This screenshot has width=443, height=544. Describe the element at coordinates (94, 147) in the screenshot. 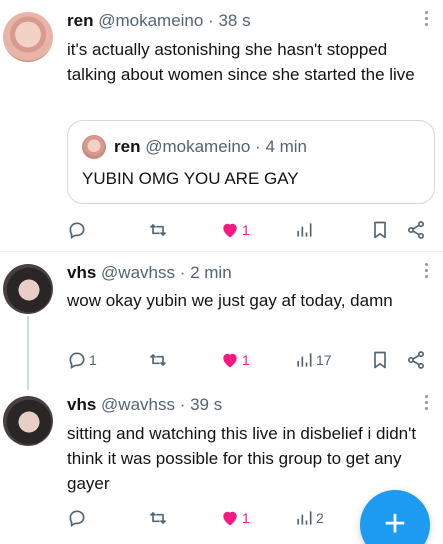

I see `quoted-avatar` at that location.